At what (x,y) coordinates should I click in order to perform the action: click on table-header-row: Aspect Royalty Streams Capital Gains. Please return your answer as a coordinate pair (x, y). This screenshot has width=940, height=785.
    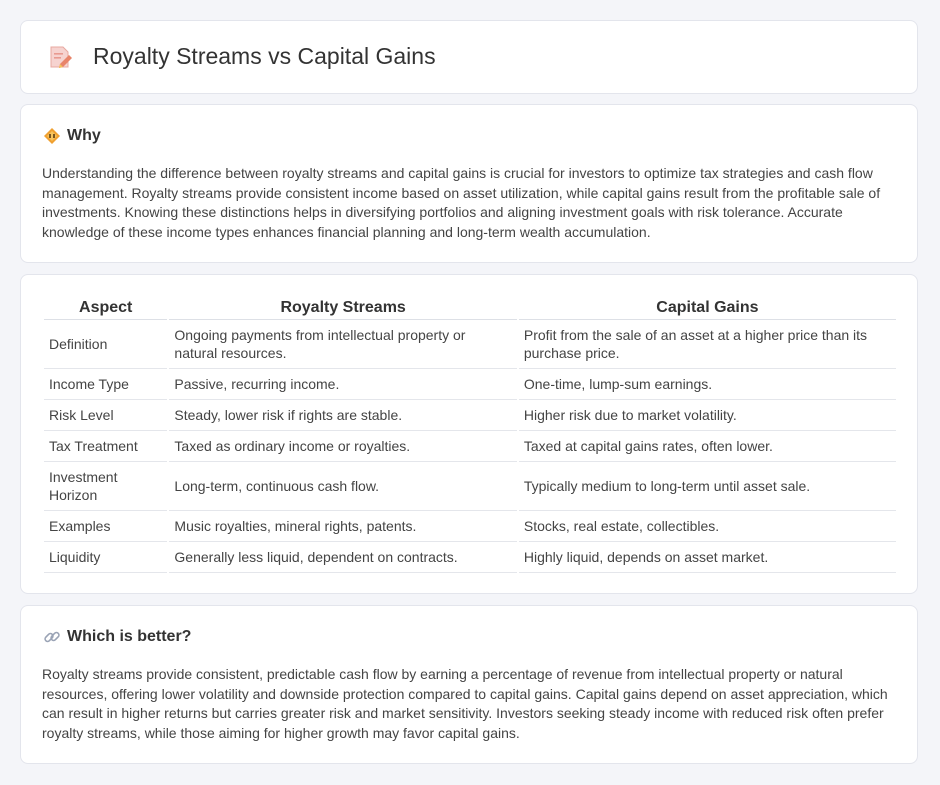
    Looking at the image, I should click on (470, 307).